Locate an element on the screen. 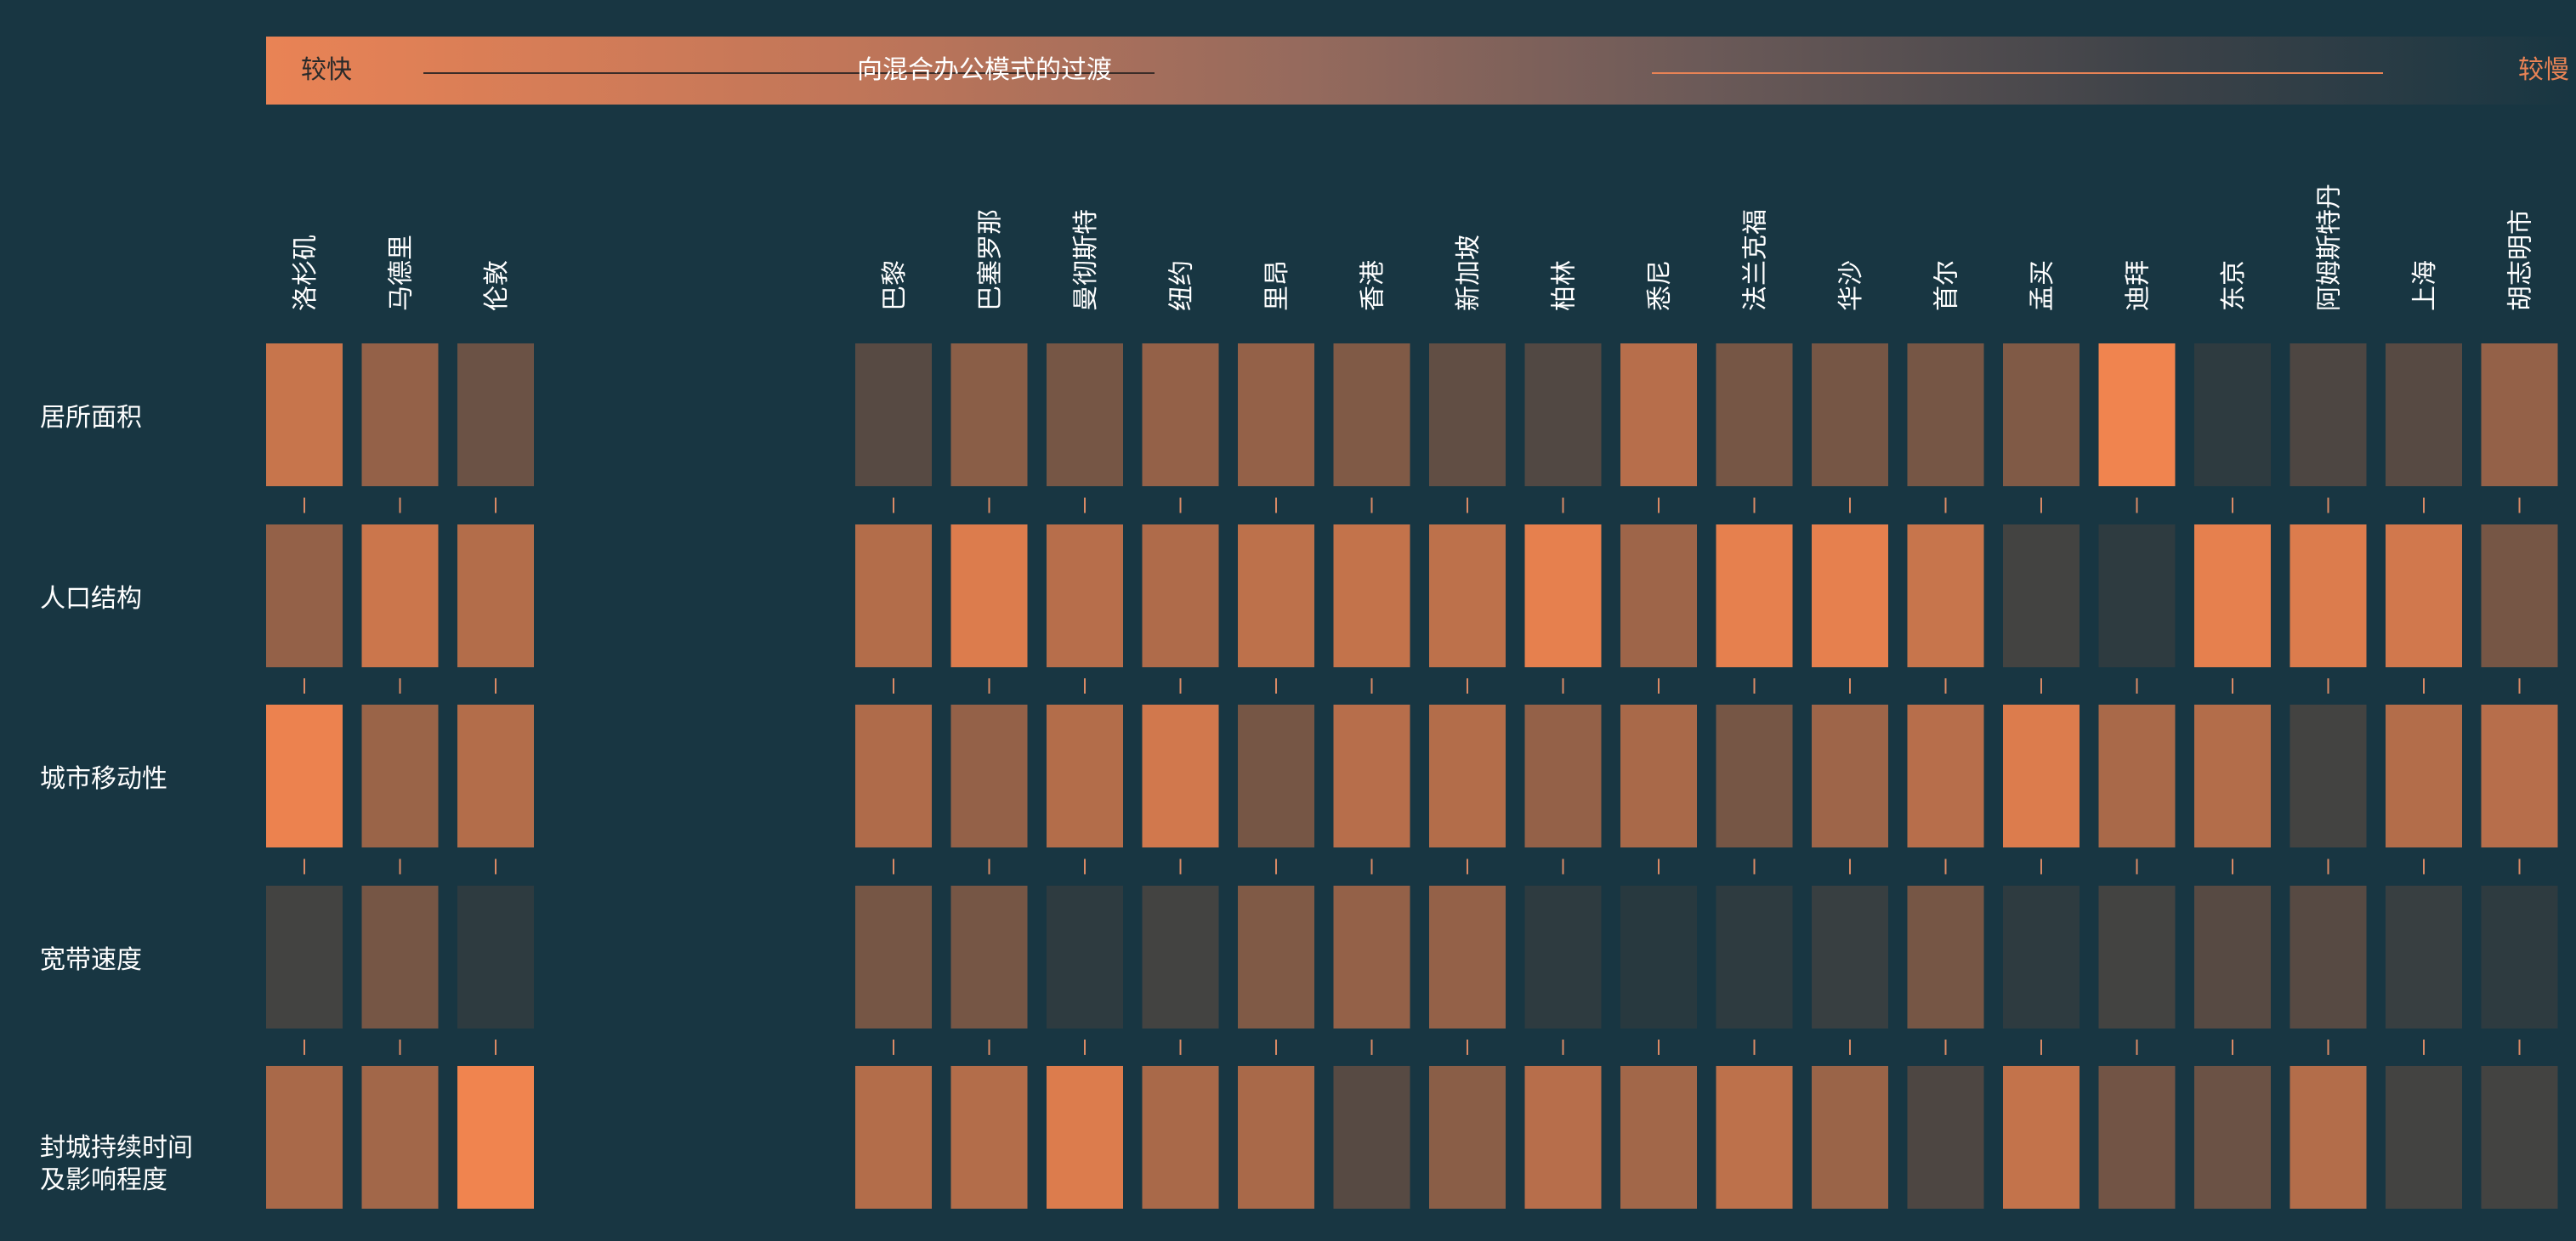 The width and height of the screenshot is (2576, 1241). city-label: 法兰克福 is located at coordinates (1756, 260).